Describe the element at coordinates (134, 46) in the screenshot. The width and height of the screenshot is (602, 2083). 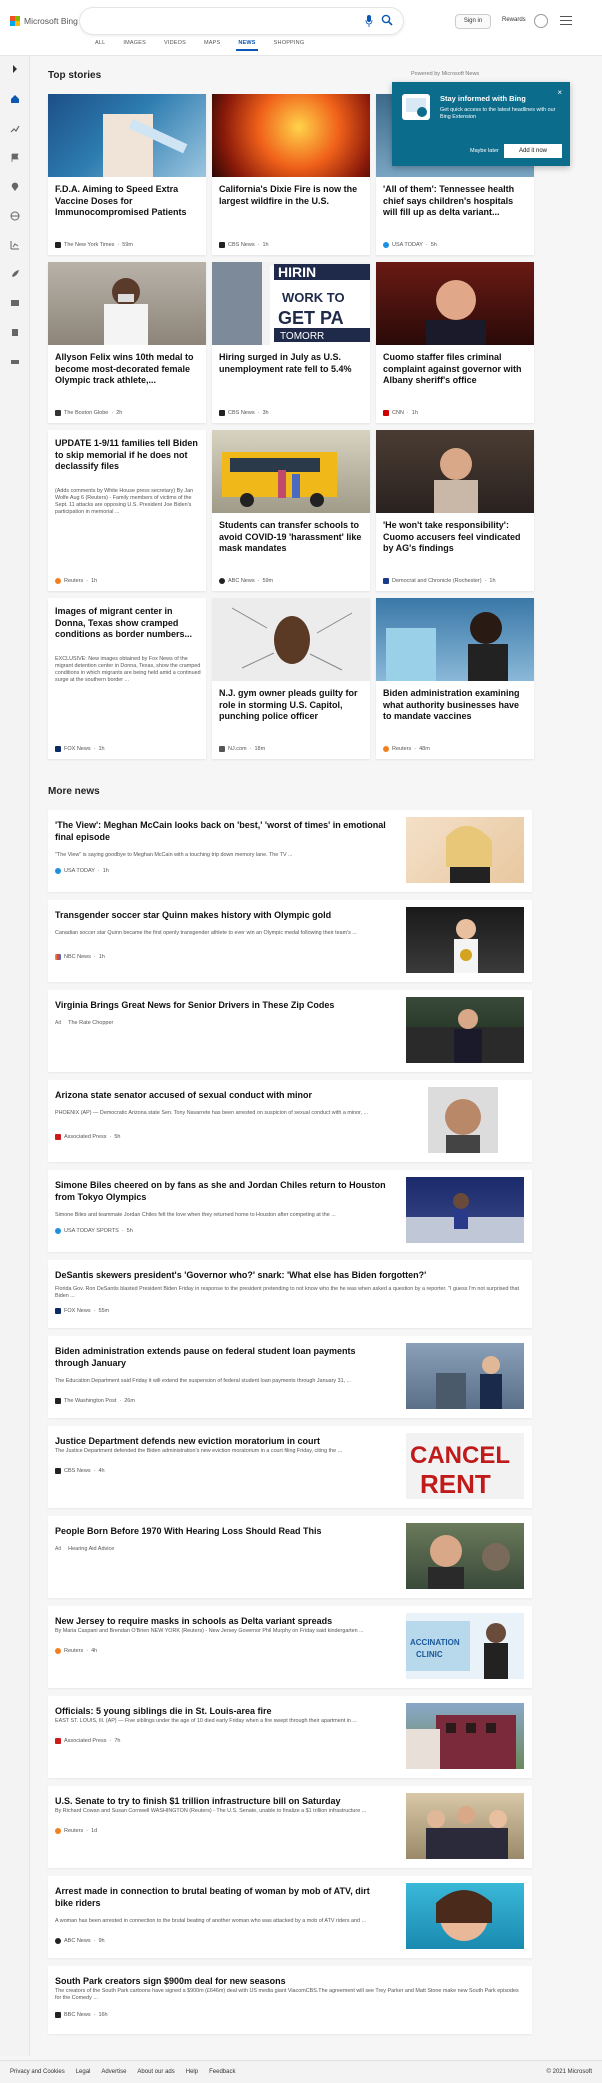
I see `tab-images: IMAGES` at that location.